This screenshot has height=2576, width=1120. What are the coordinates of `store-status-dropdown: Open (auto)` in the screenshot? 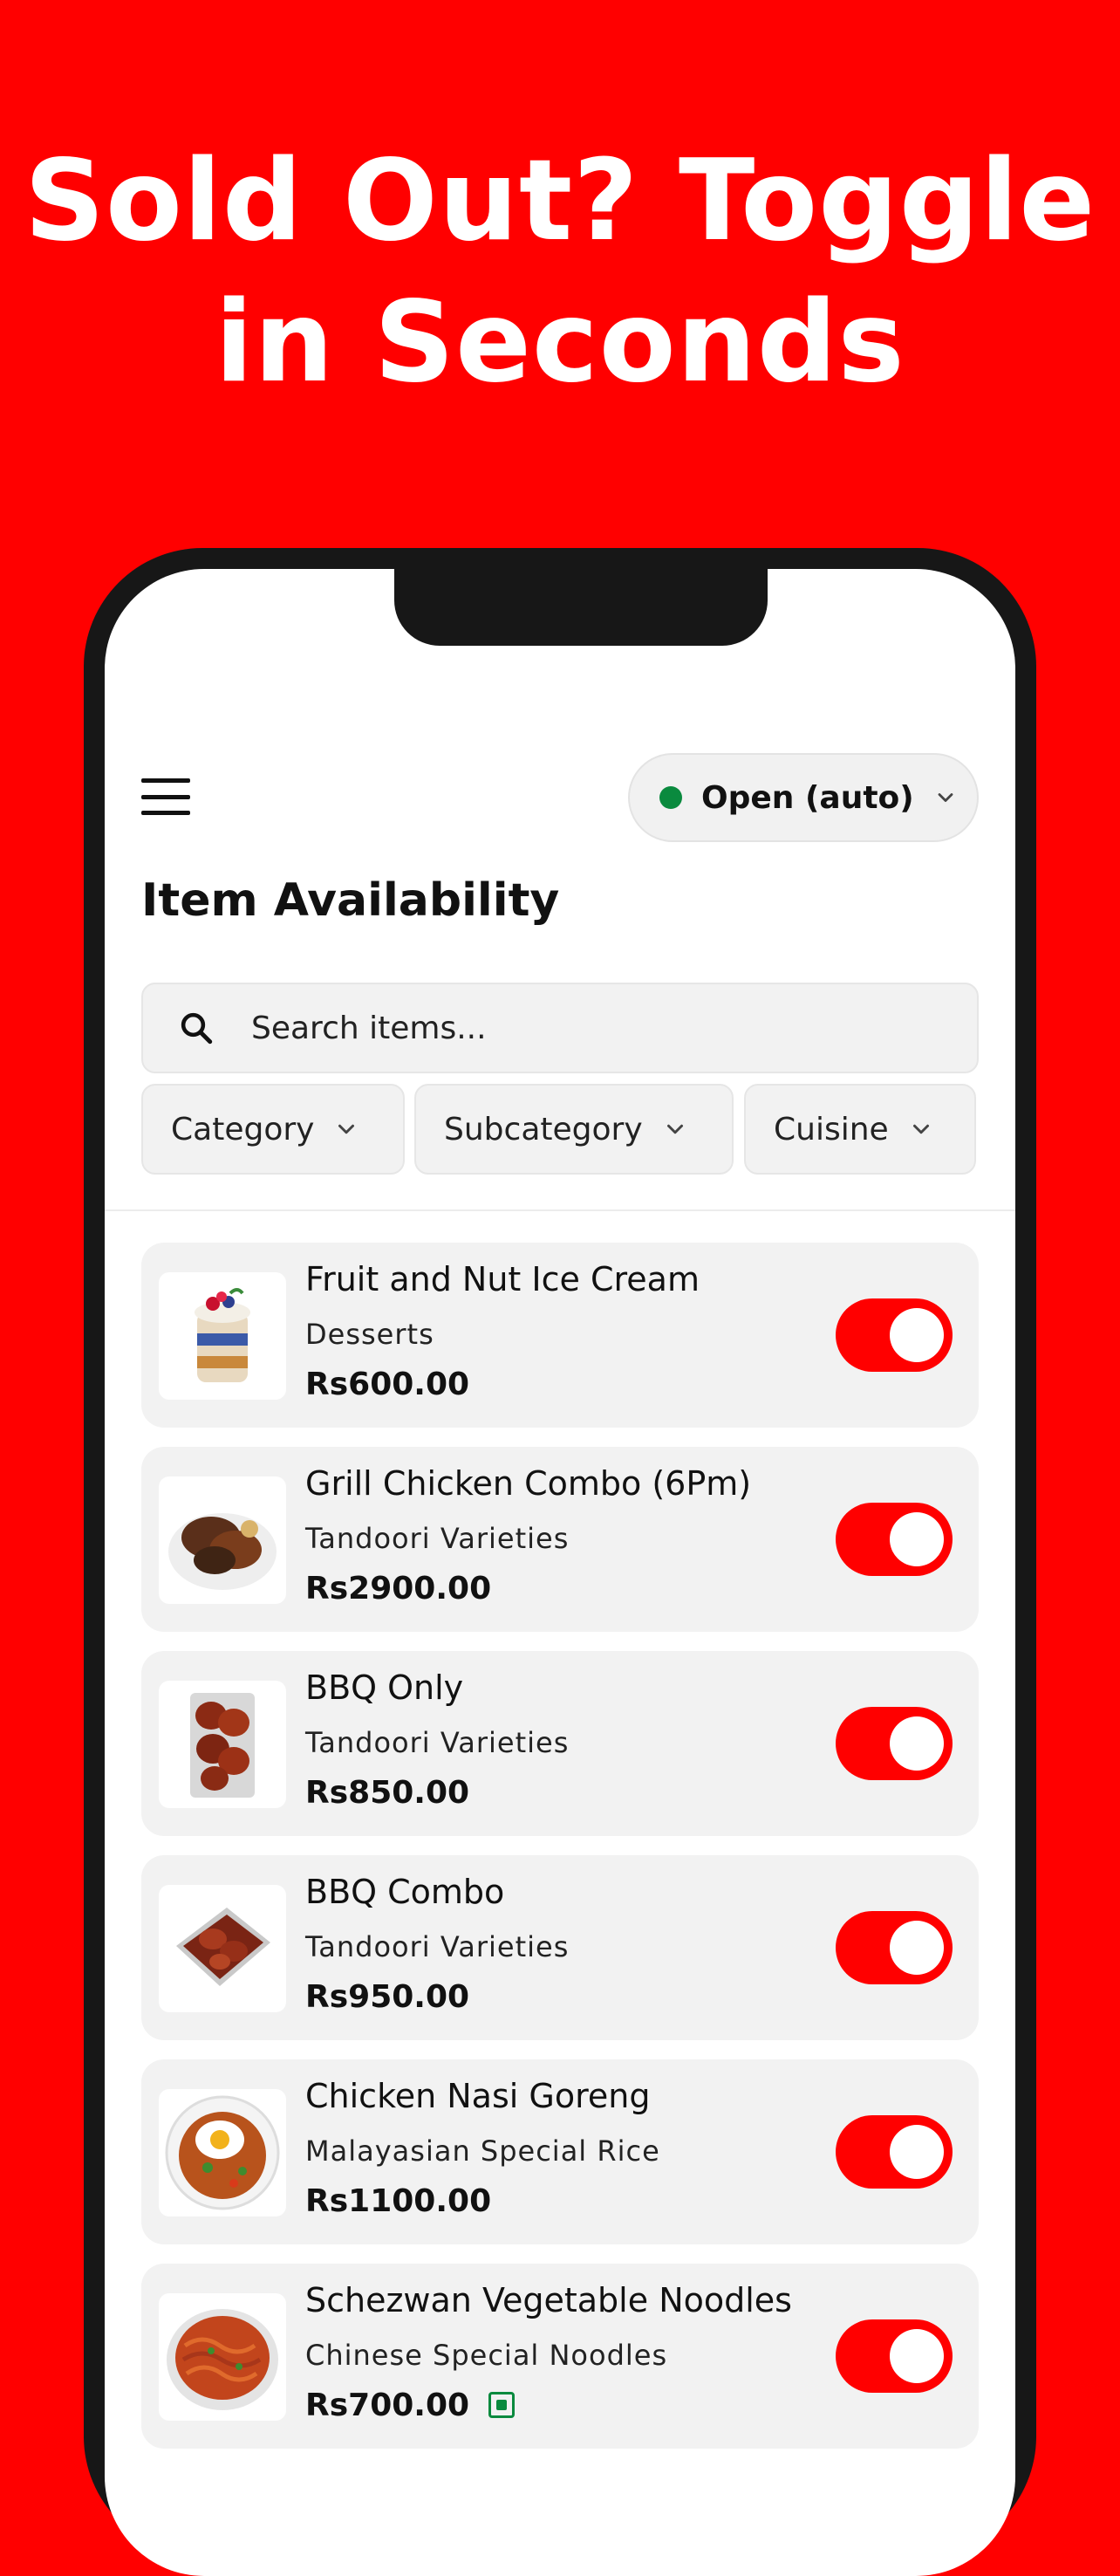 It's located at (803, 798).